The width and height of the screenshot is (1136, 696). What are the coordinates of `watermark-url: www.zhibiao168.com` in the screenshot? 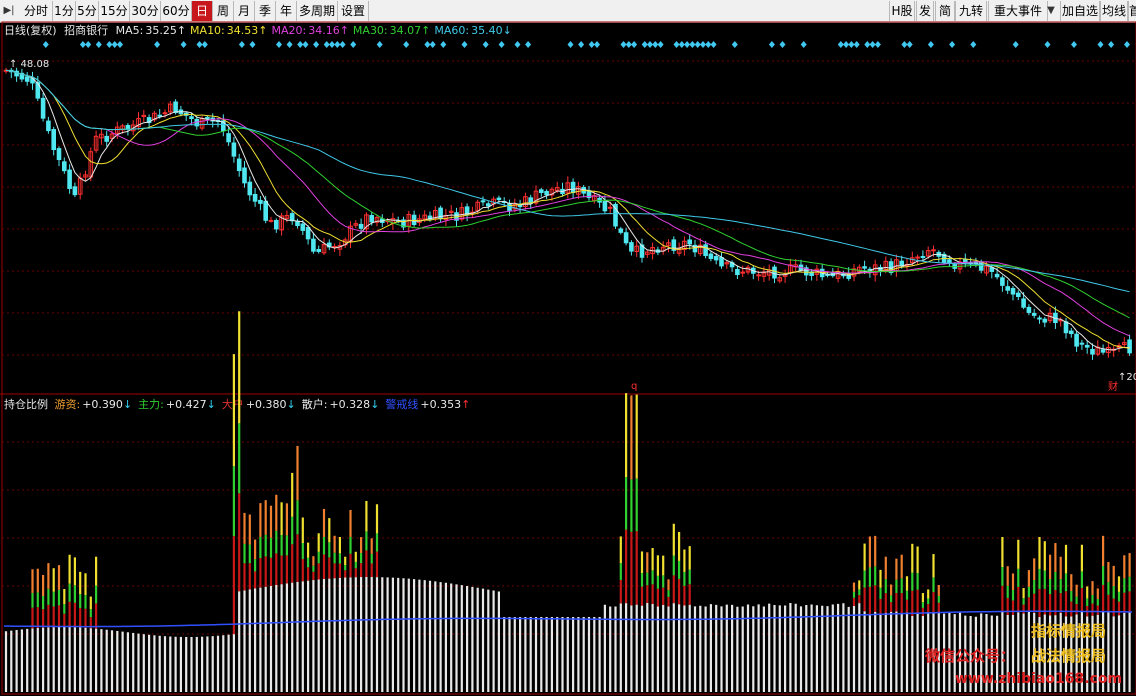 It's located at (1039, 679).